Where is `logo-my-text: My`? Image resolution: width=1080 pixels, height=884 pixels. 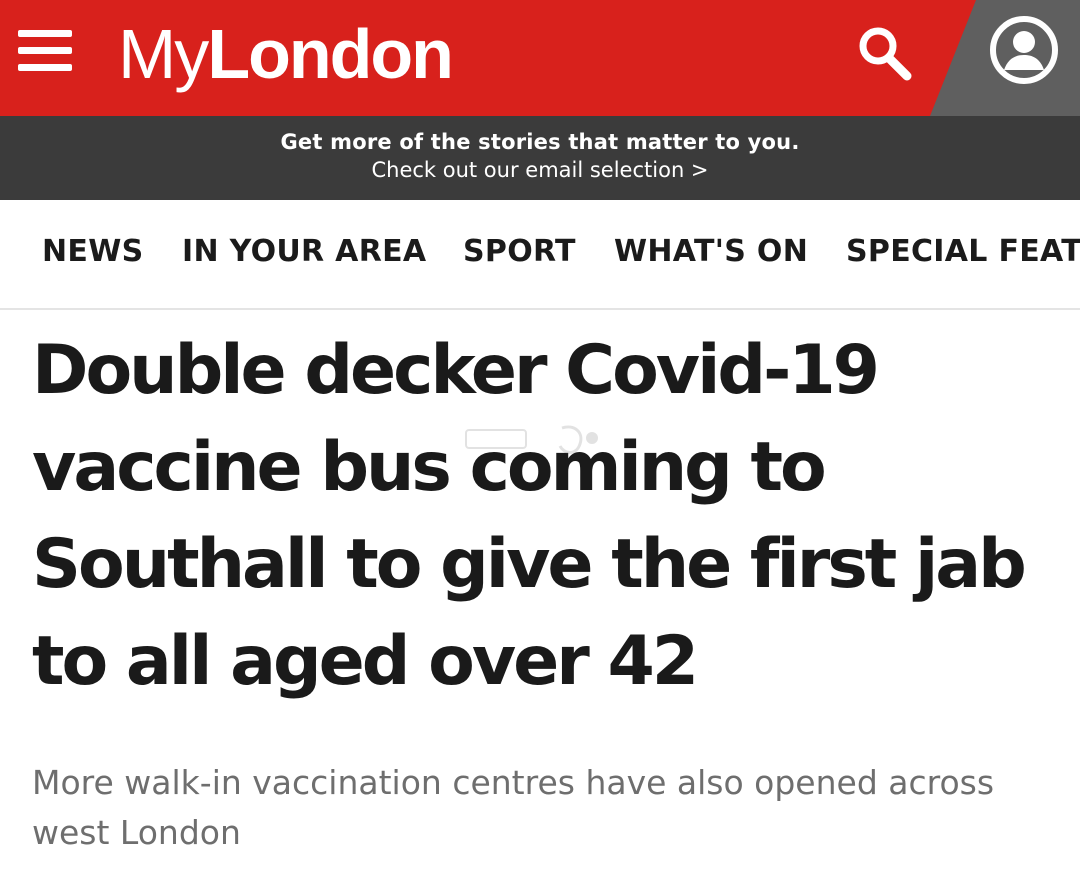
logo-my-text: My is located at coordinates (163, 54).